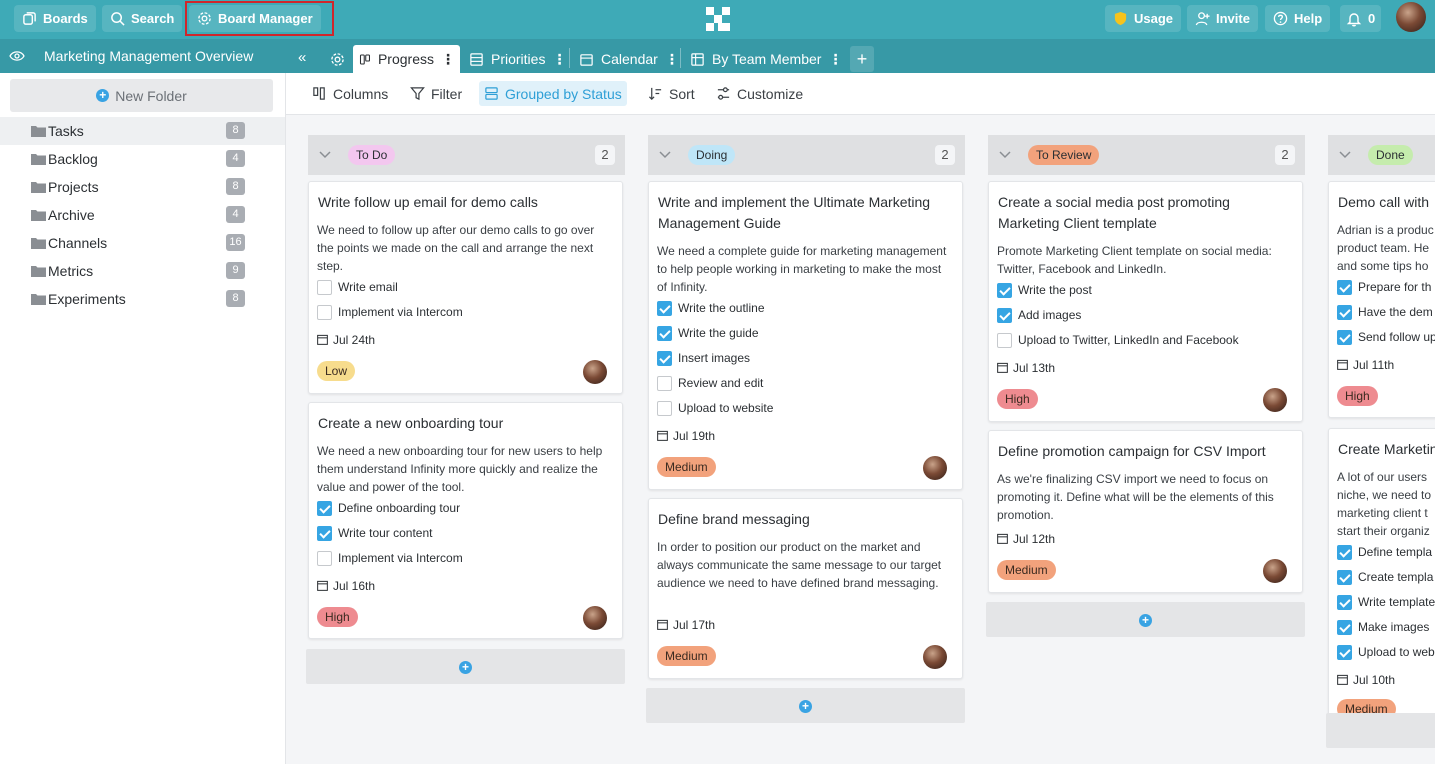 This screenshot has width=1435, height=764. Describe the element at coordinates (302, 57) in the screenshot. I see `collapse-sidebar-icon: «` at that location.